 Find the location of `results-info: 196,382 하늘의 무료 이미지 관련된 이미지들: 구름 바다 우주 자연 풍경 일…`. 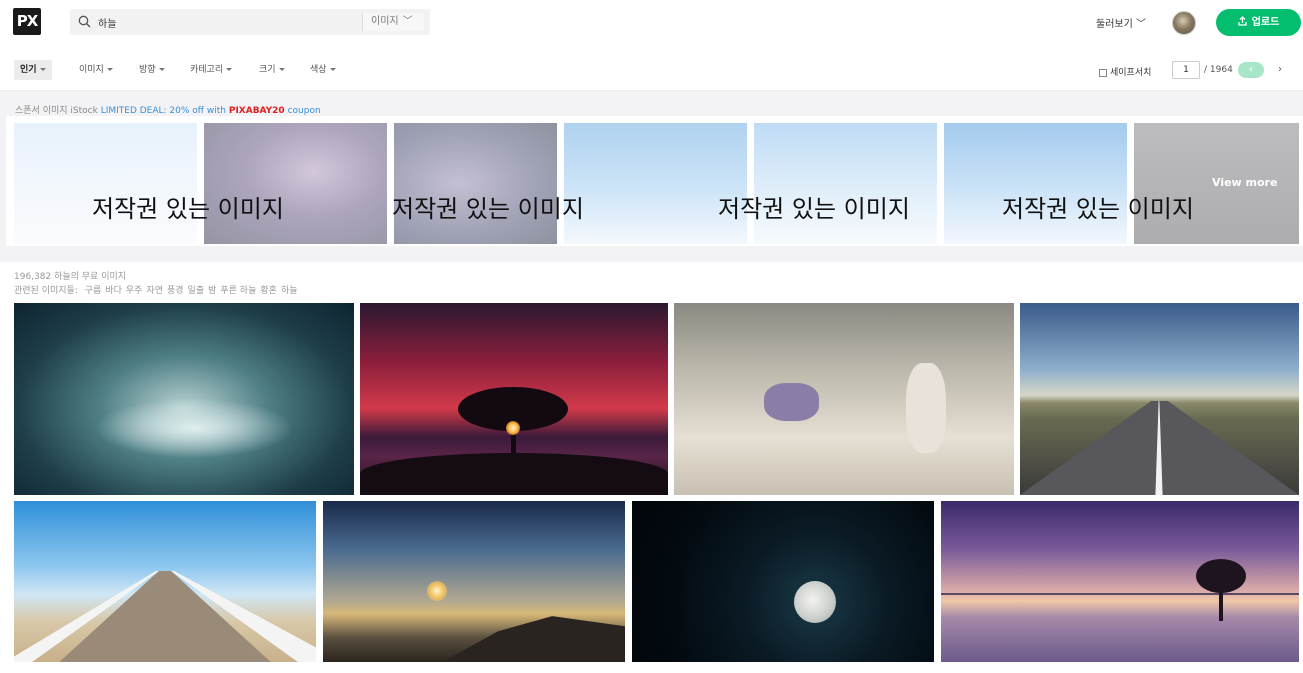

results-info: 196,382 하늘의 무료 이미지 관련된 이미지들: 구름 바다 우주 자연 풍경 일… is located at coordinates (158, 284).